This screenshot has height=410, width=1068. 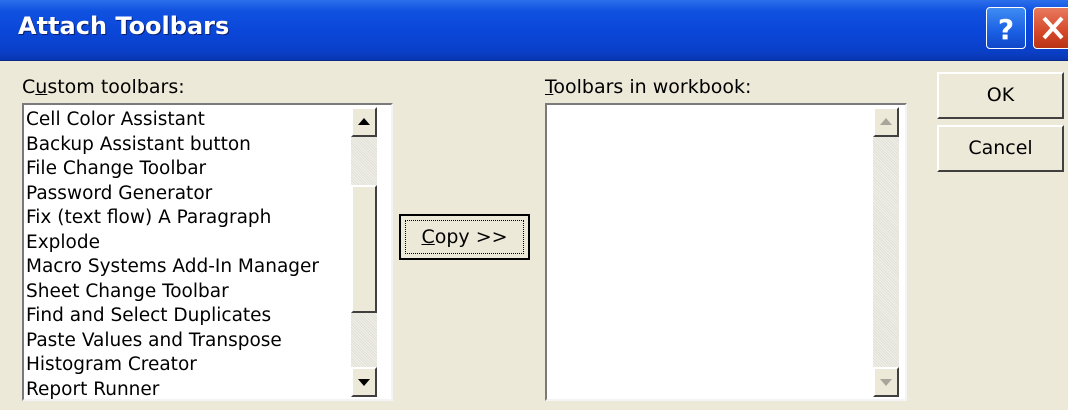 I want to click on list-item: Cell Color Assistant, so click(x=186, y=120).